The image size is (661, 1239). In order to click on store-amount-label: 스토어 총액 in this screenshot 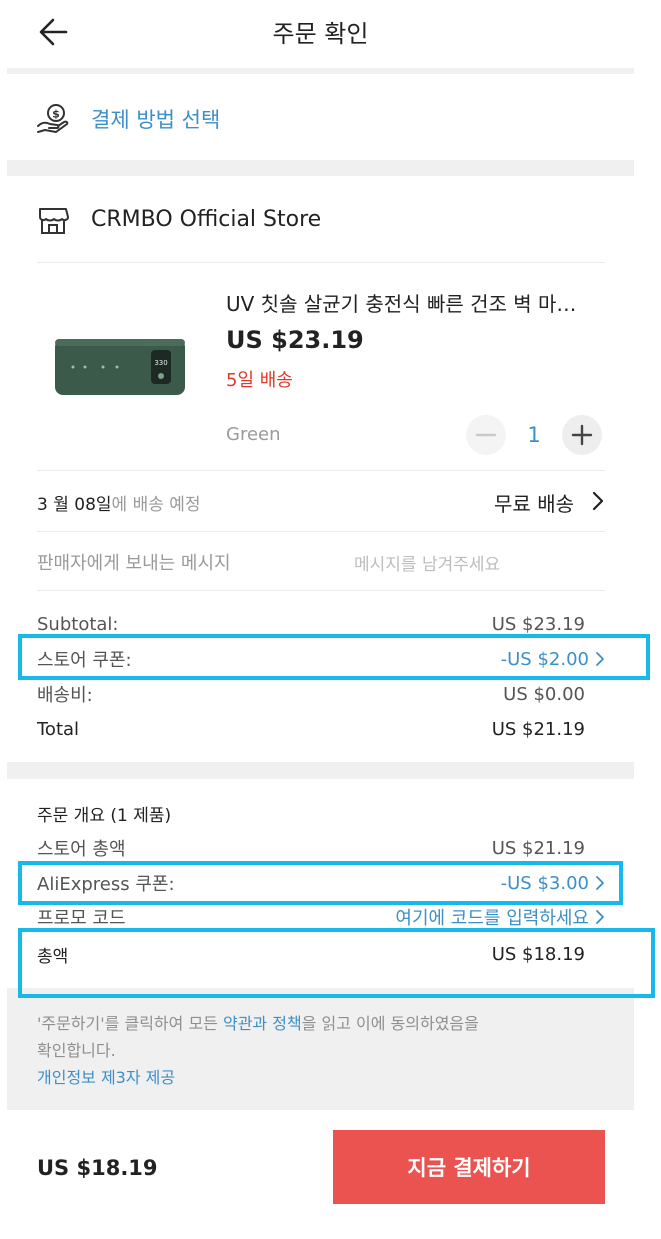, I will do `click(81, 849)`.